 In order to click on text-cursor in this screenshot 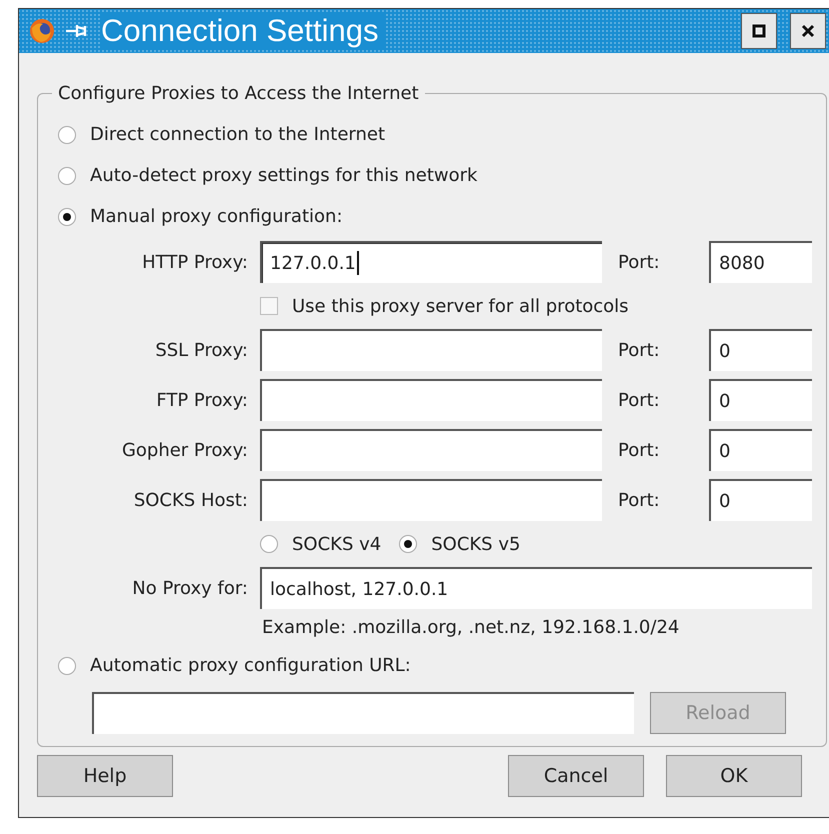, I will do `click(357, 263)`.